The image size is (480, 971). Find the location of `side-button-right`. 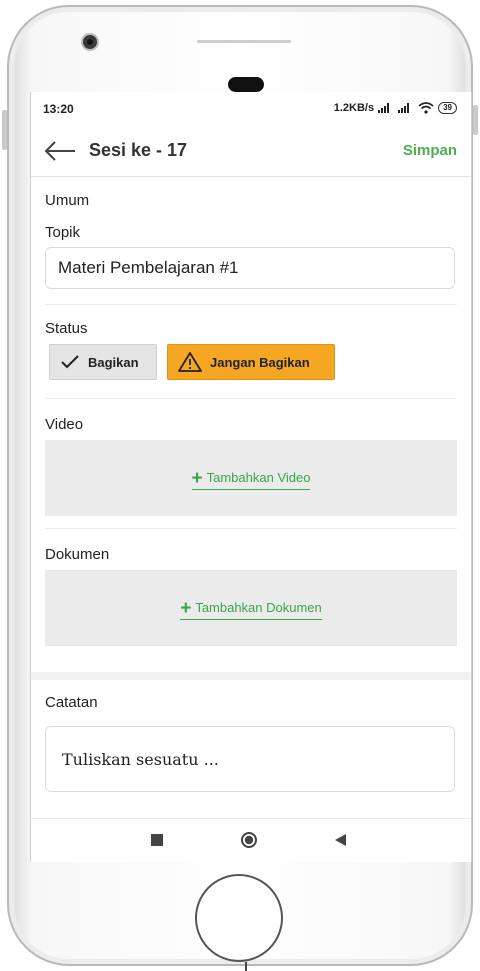

side-button-right is located at coordinates (475, 120).